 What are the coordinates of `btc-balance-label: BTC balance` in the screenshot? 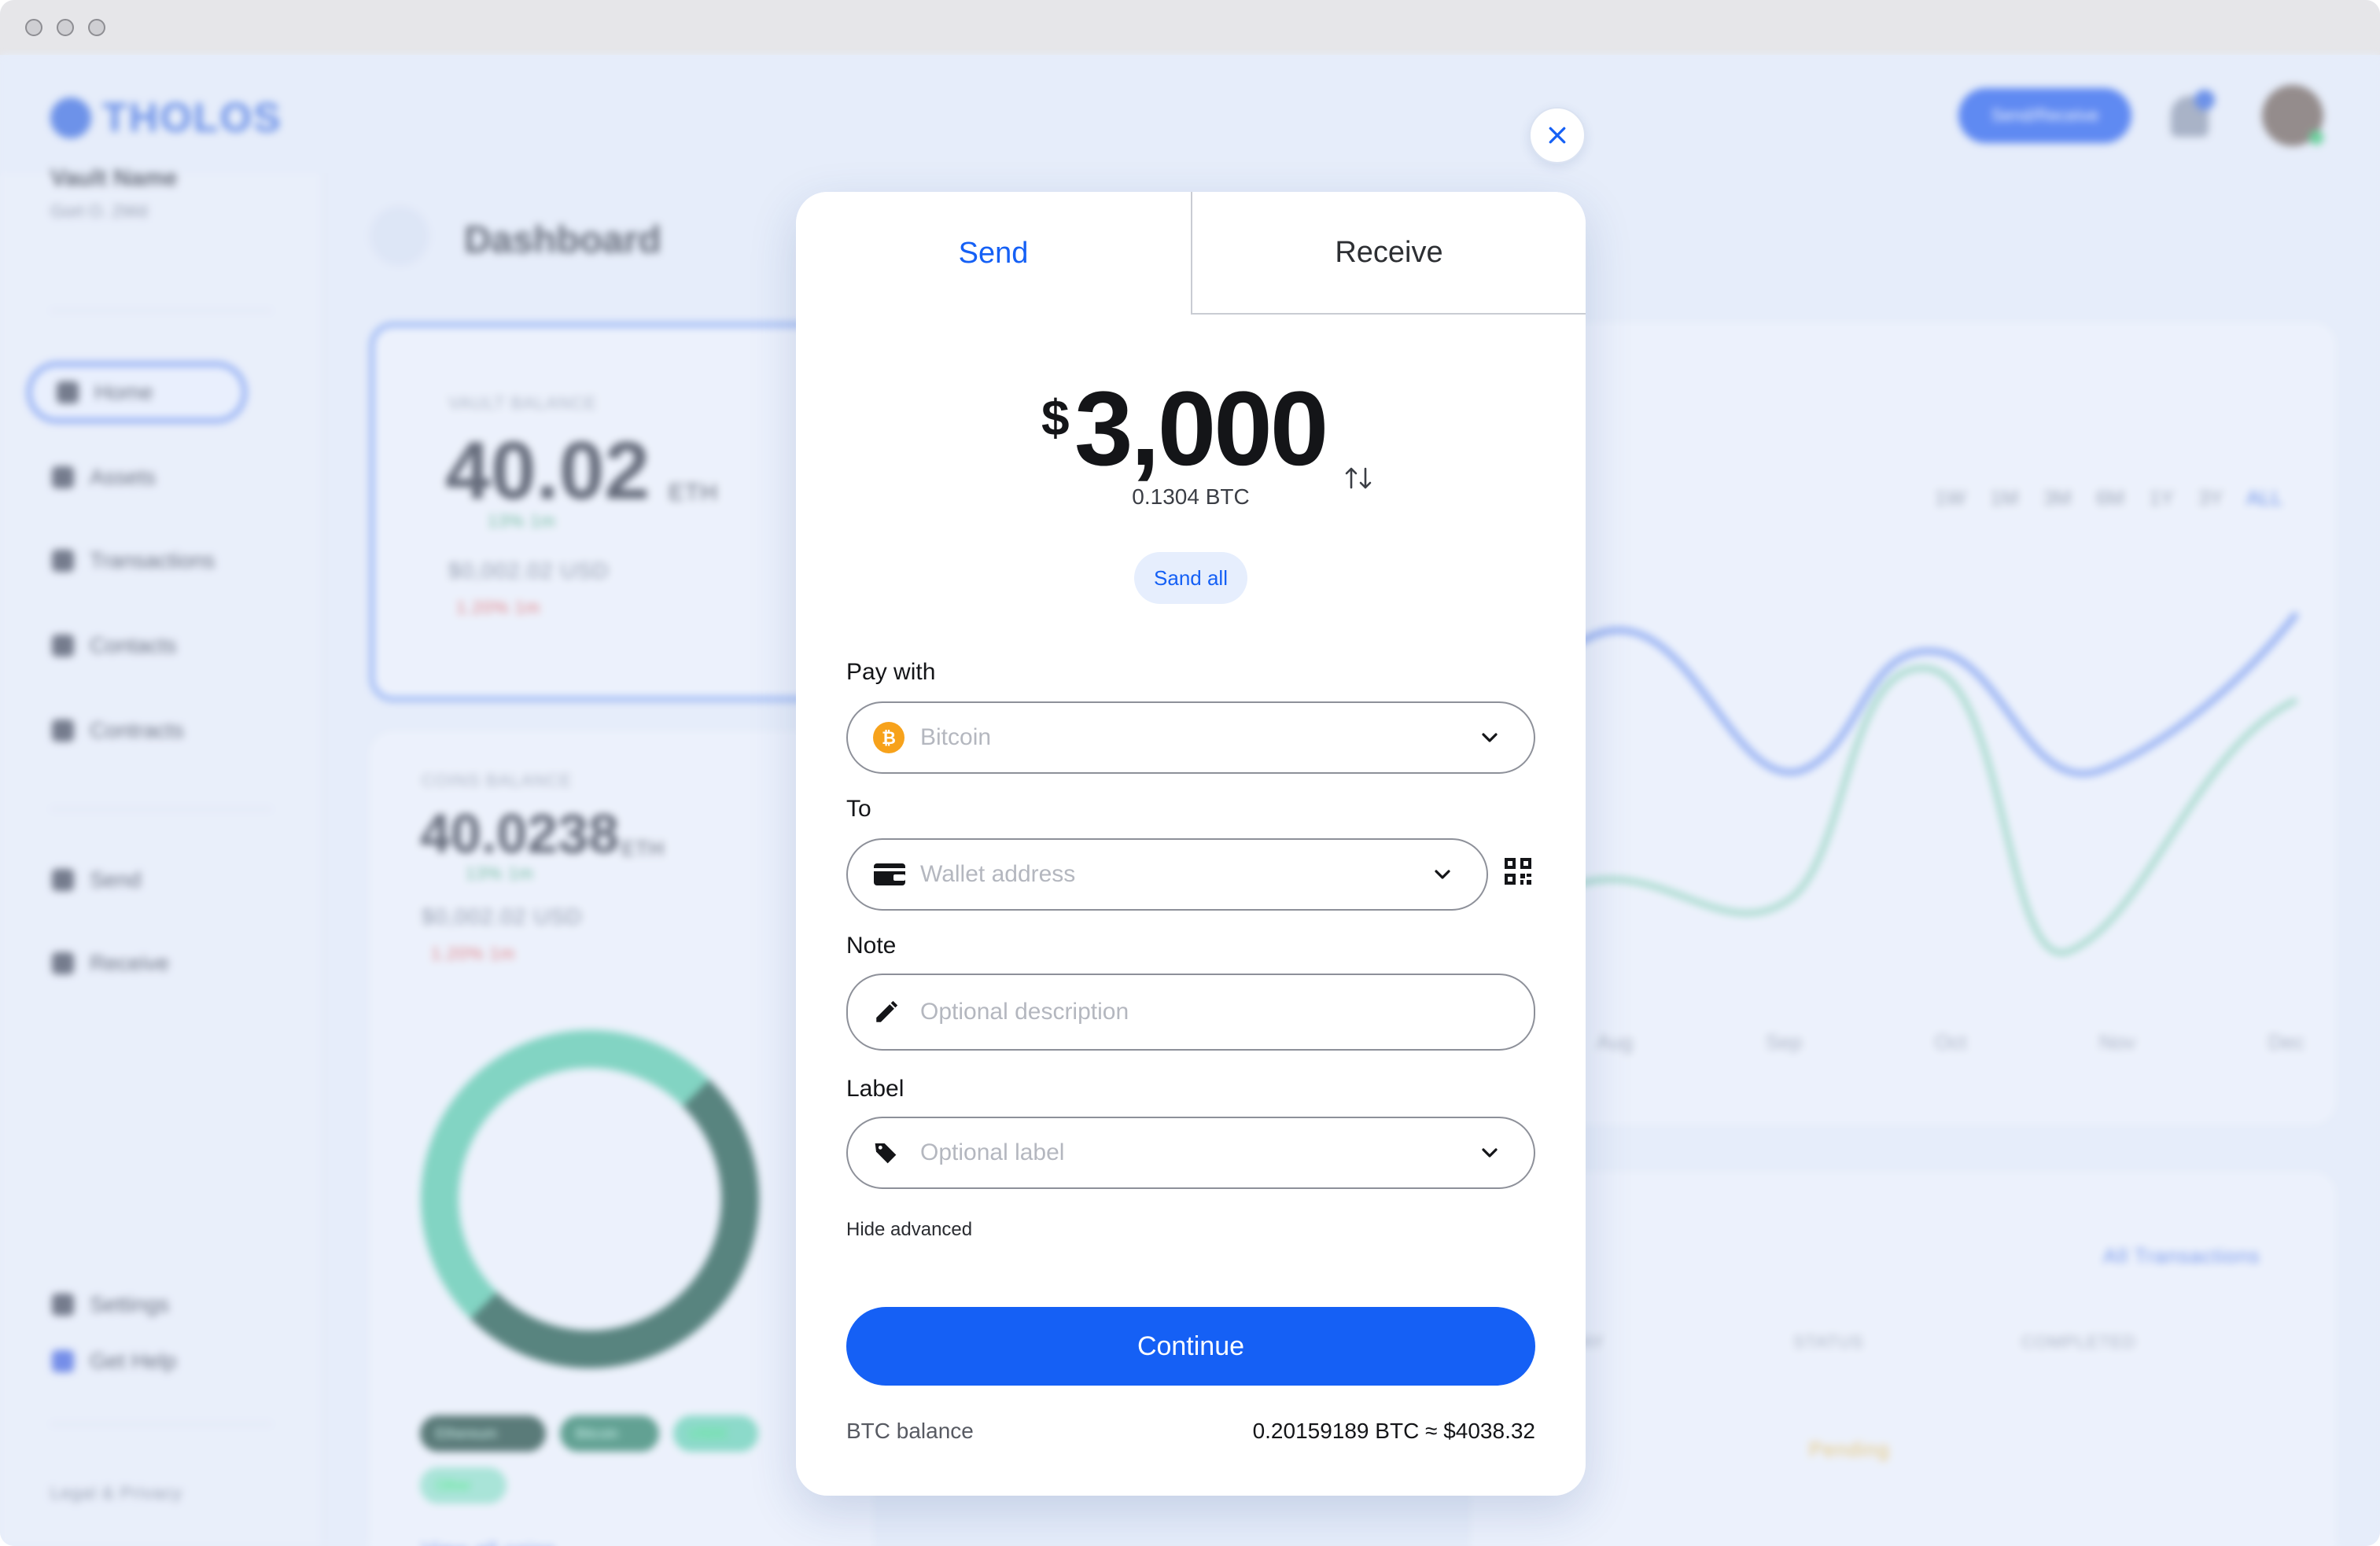 It's located at (910, 1431).